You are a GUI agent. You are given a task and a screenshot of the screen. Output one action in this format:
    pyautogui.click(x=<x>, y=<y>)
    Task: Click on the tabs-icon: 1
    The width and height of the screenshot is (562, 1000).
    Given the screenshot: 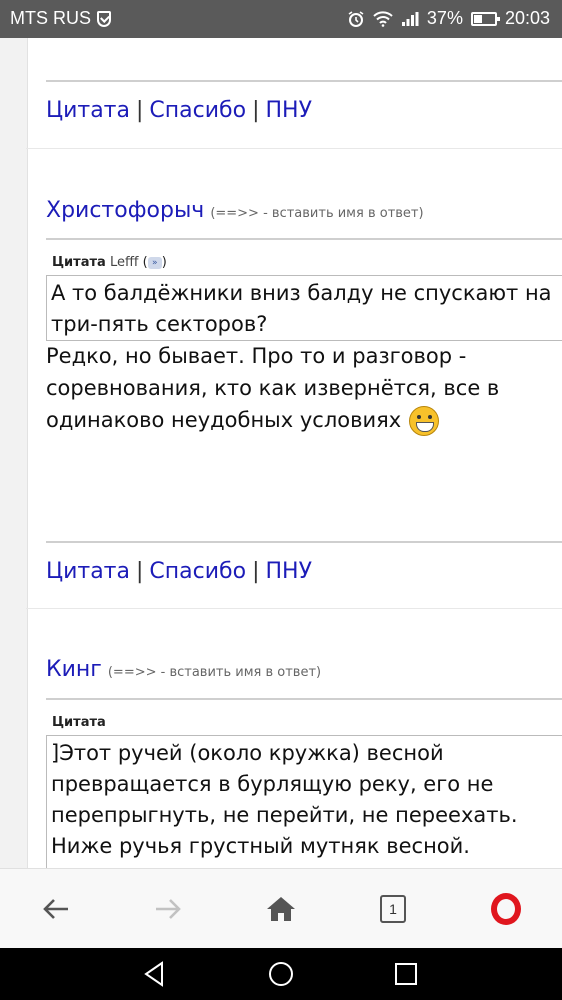 What is the action you would take?
    pyautogui.click(x=393, y=909)
    